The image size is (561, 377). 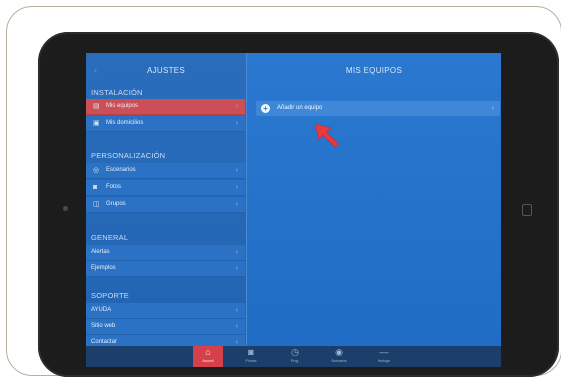 I want to click on tab-scenarios: ◉ Scénarios, so click(x=339, y=356).